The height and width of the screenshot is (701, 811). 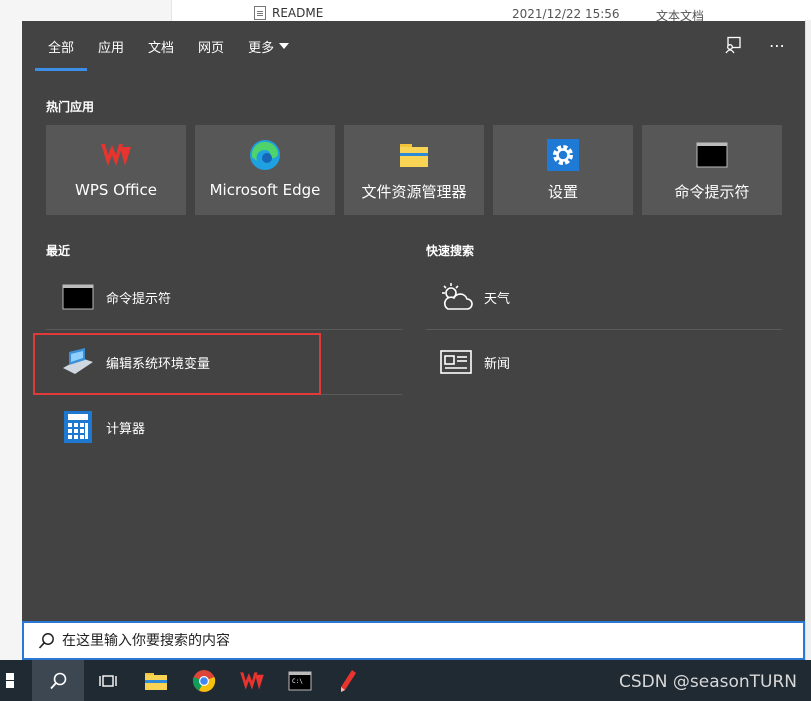 I want to click on search-bar, so click(x=413, y=640).